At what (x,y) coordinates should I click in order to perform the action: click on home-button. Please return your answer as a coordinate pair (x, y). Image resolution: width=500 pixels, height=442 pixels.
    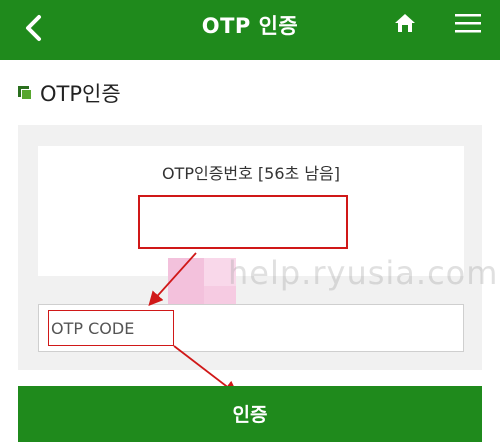
    Looking at the image, I should click on (405, 23).